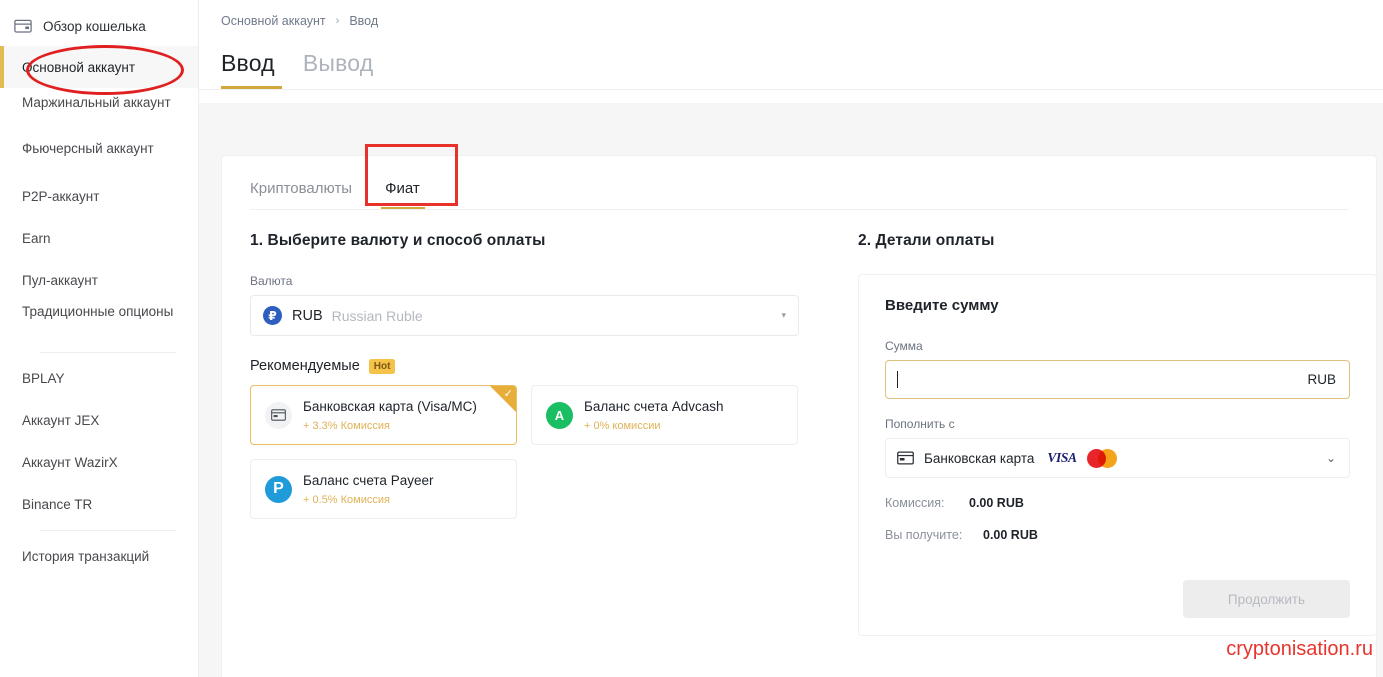 The width and height of the screenshot is (1383, 677). Describe the element at coordinates (559, 415) in the screenshot. I see `advcash-icon: A` at that location.